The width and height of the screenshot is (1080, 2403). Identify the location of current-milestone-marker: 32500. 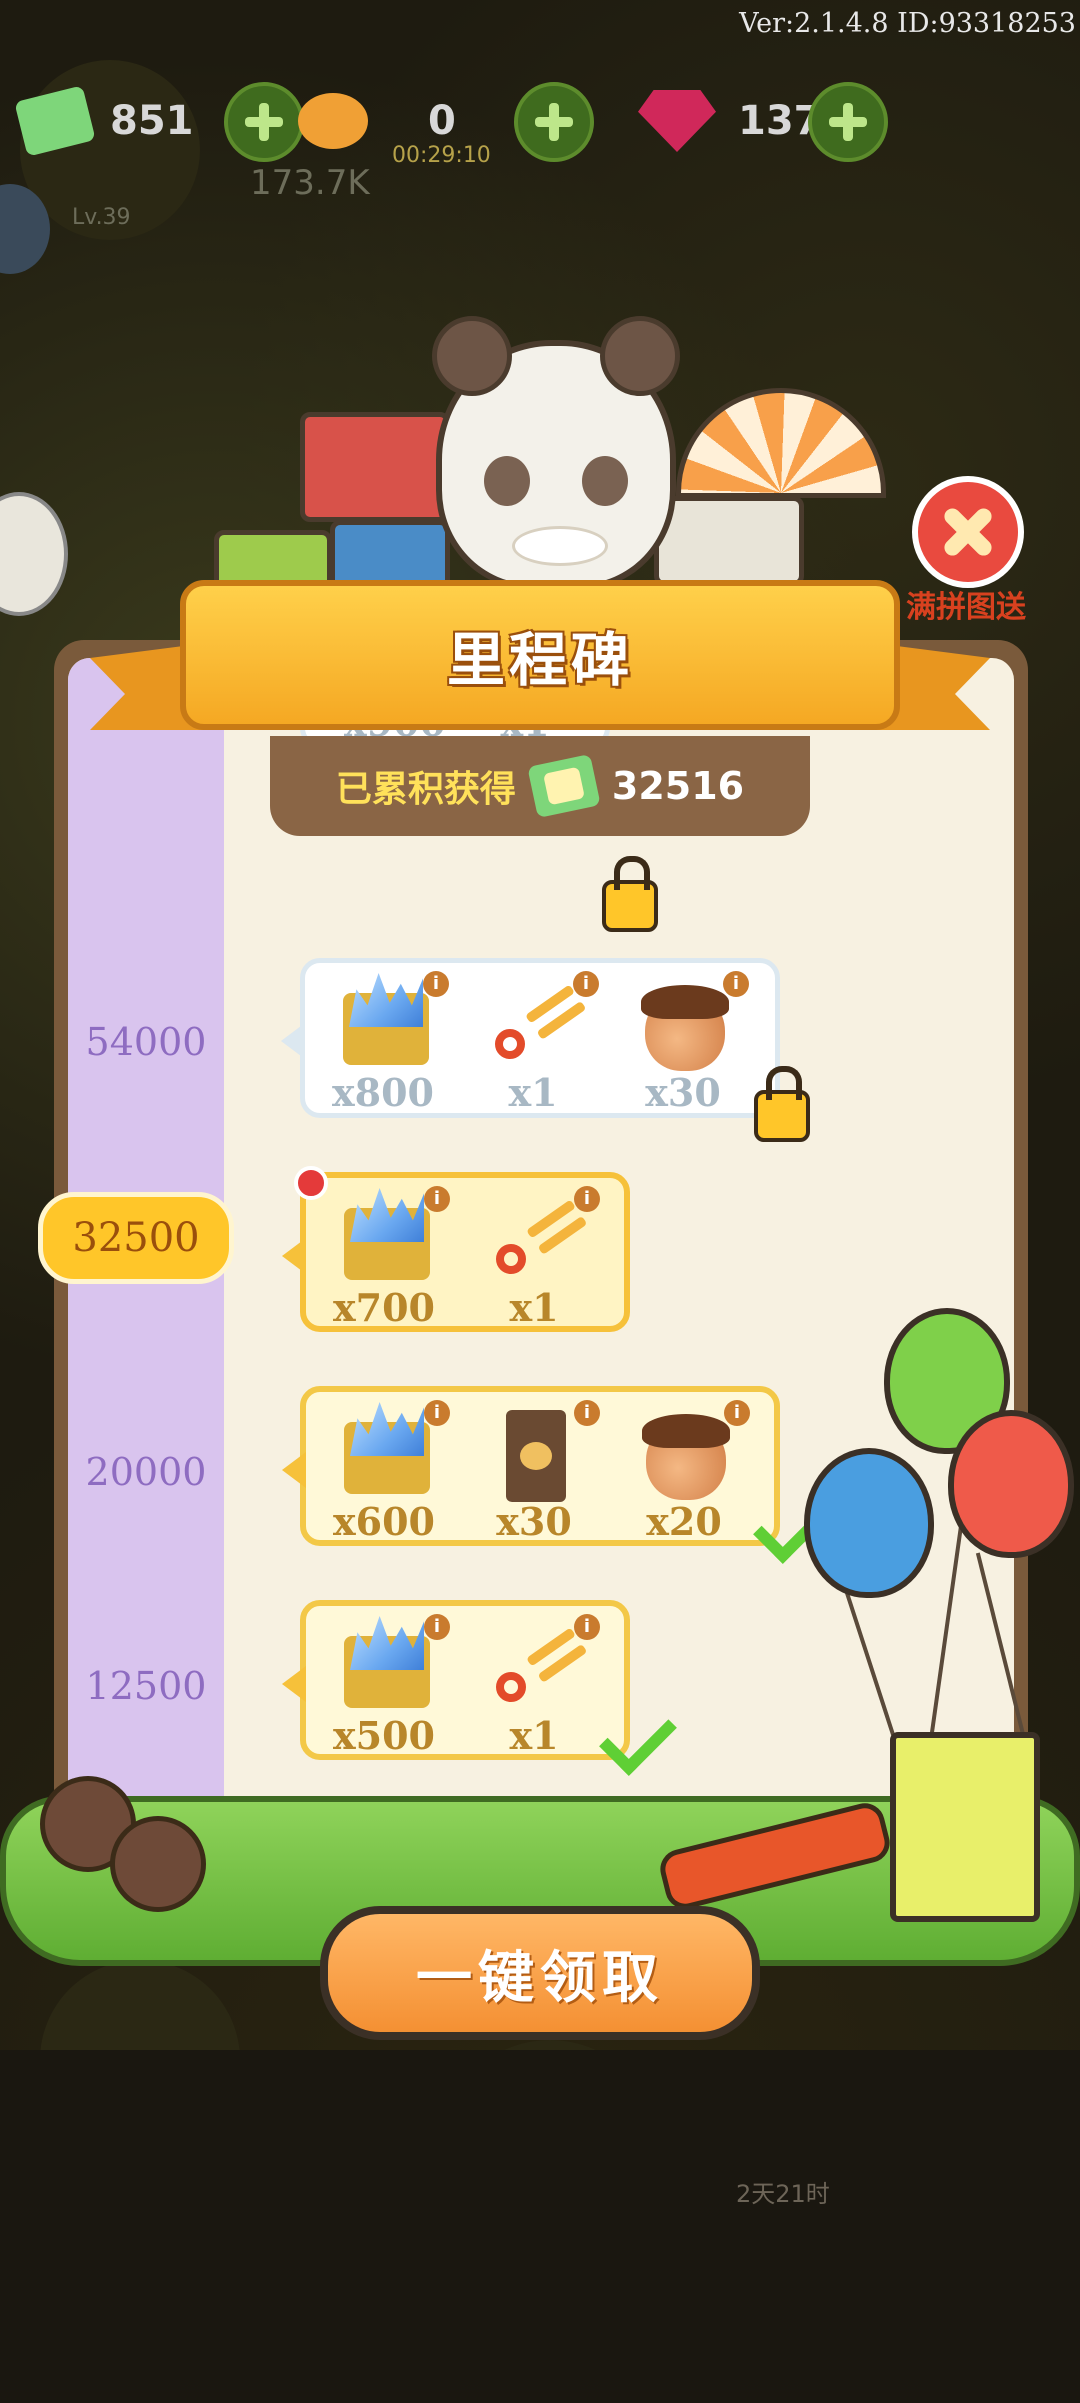
(136, 1238).